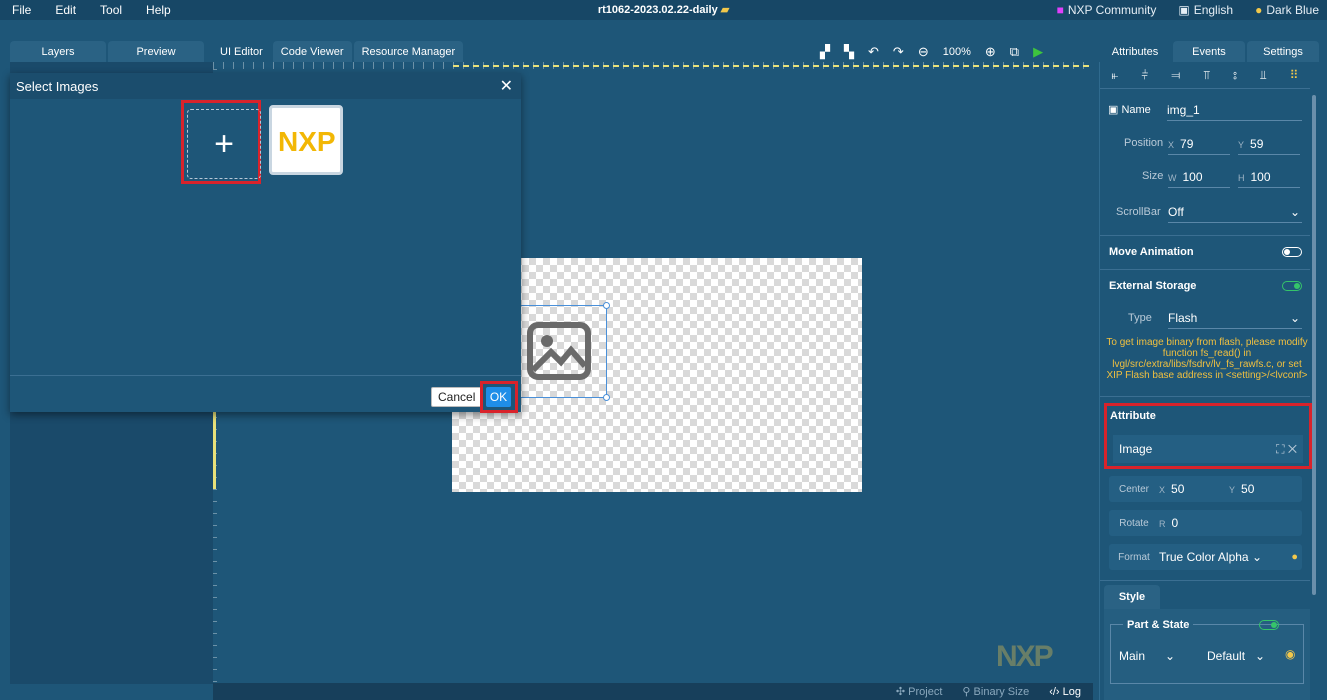 Image resolution: width=1327 pixels, height=700 pixels. Describe the element at coordinates (1206, 75) in the screenshot. I see `align-top-icon: ⫪` at that location.